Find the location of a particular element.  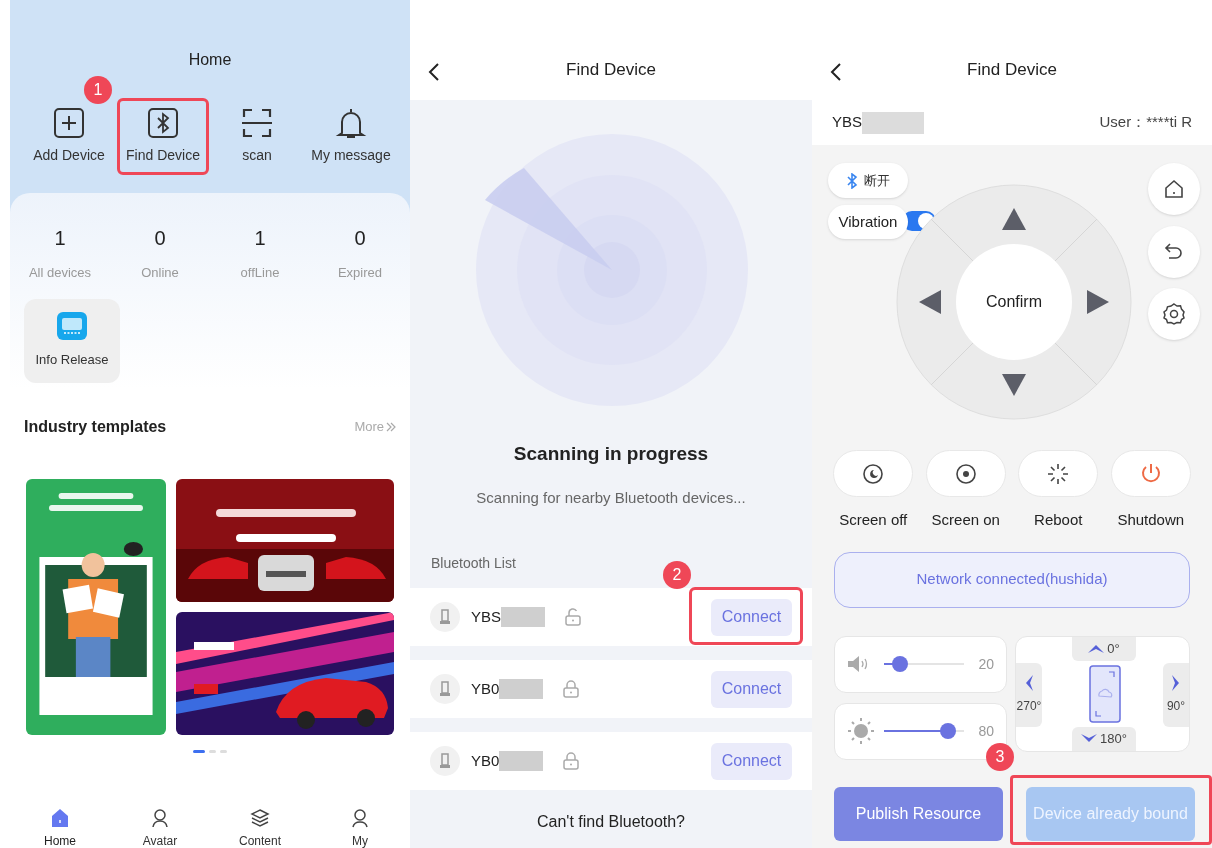

step-badge: 2 is located at coordinates (677, 574).